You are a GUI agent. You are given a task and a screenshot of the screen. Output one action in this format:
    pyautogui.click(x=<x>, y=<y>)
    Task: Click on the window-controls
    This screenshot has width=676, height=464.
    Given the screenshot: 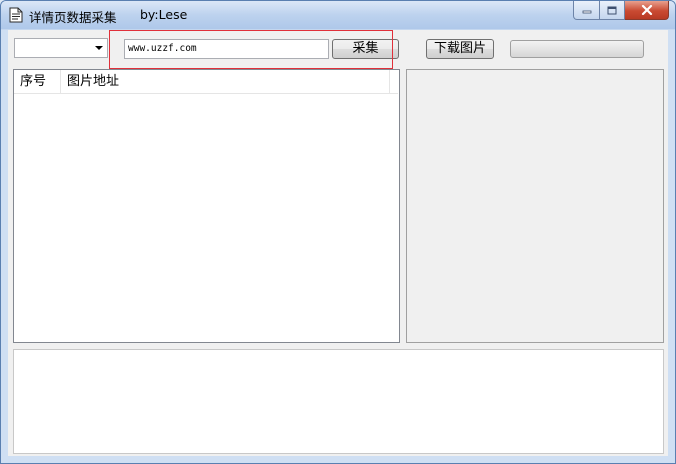 What is the action you would take?
    pyautogui.click(x=621, y=10)
    